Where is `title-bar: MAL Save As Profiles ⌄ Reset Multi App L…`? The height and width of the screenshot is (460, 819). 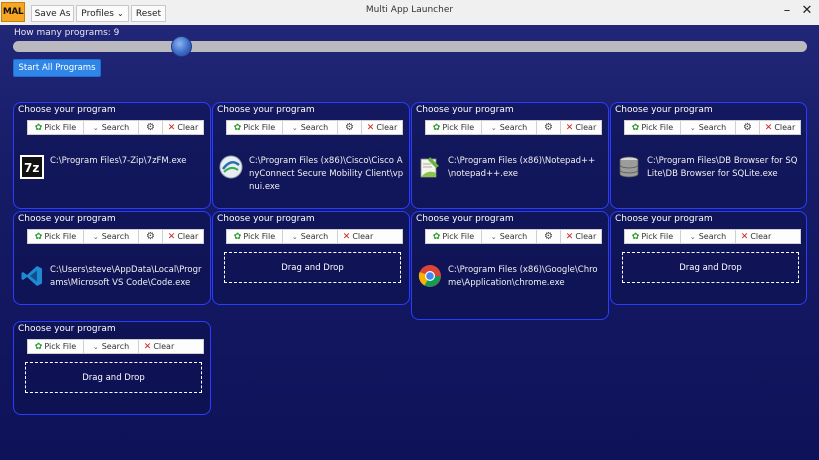 title-bar: MAL Save As Profiles ⌄ Reset Multi App L… is located at coordinates (409, 12).